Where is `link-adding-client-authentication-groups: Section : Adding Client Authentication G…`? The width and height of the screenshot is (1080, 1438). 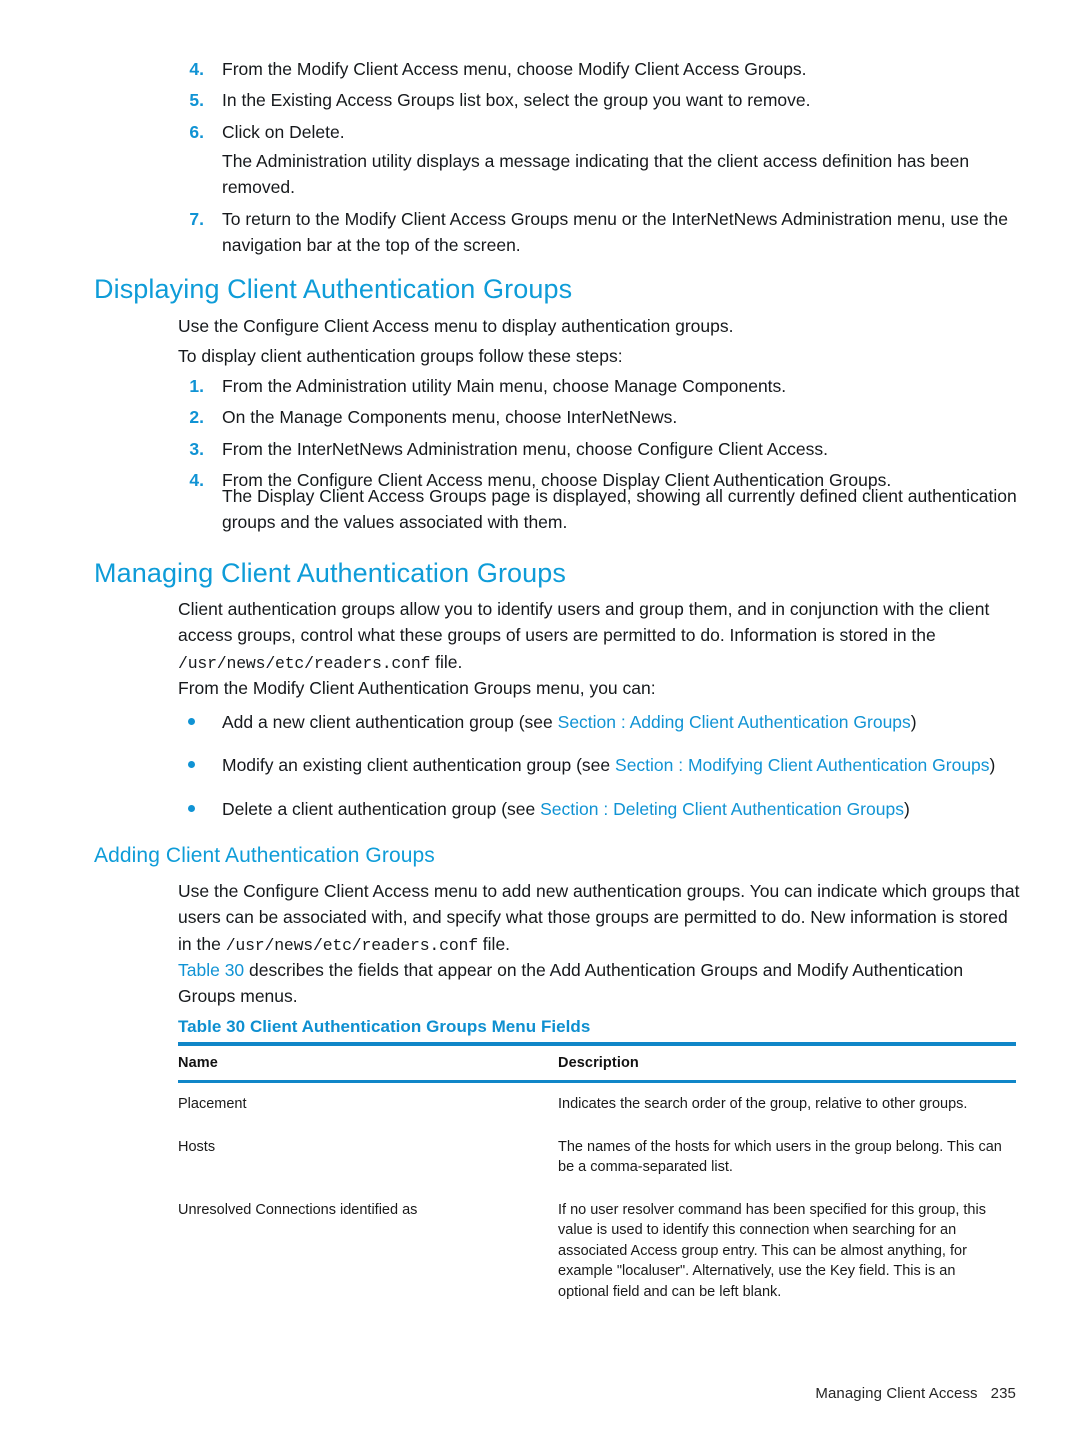 link-adding-client-authentication-groups: Section : Adding Client Authentication G… is located at coordinates (734, 722).